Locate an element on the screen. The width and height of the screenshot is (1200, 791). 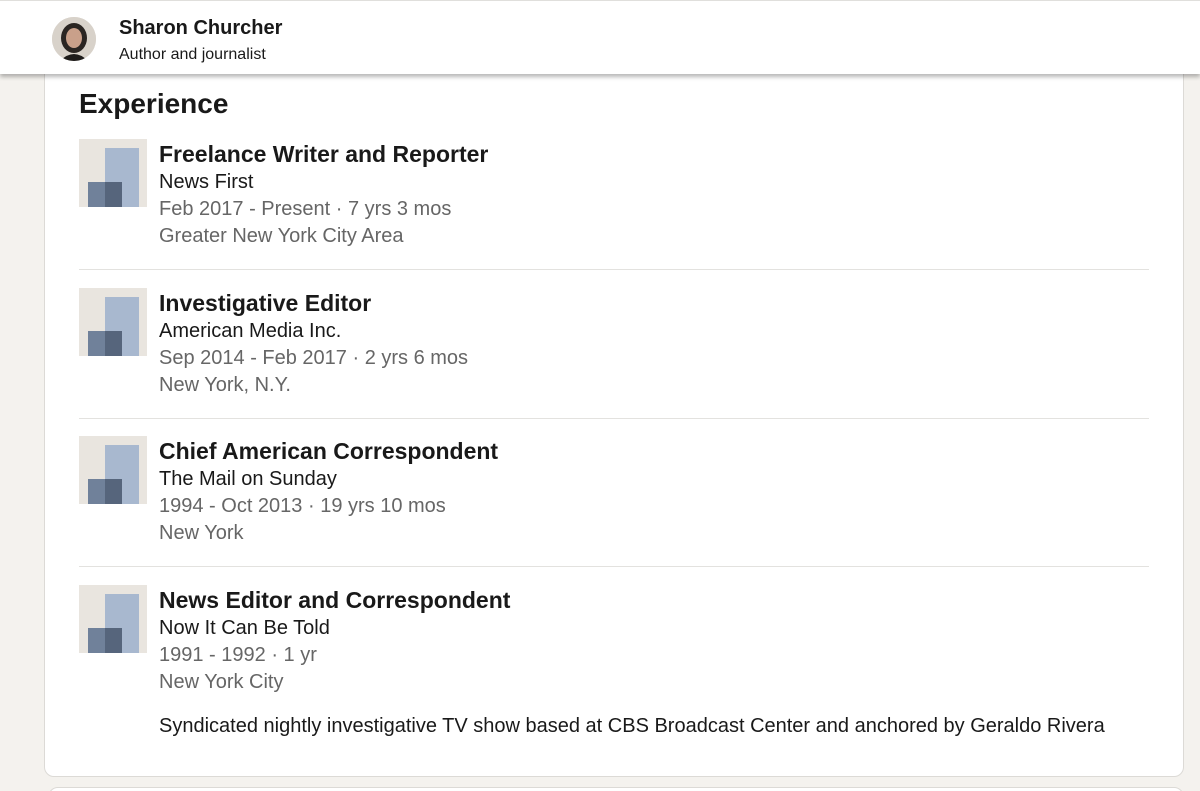
experience-company: The Mail on Sunday is located at coordinates (248, 479).